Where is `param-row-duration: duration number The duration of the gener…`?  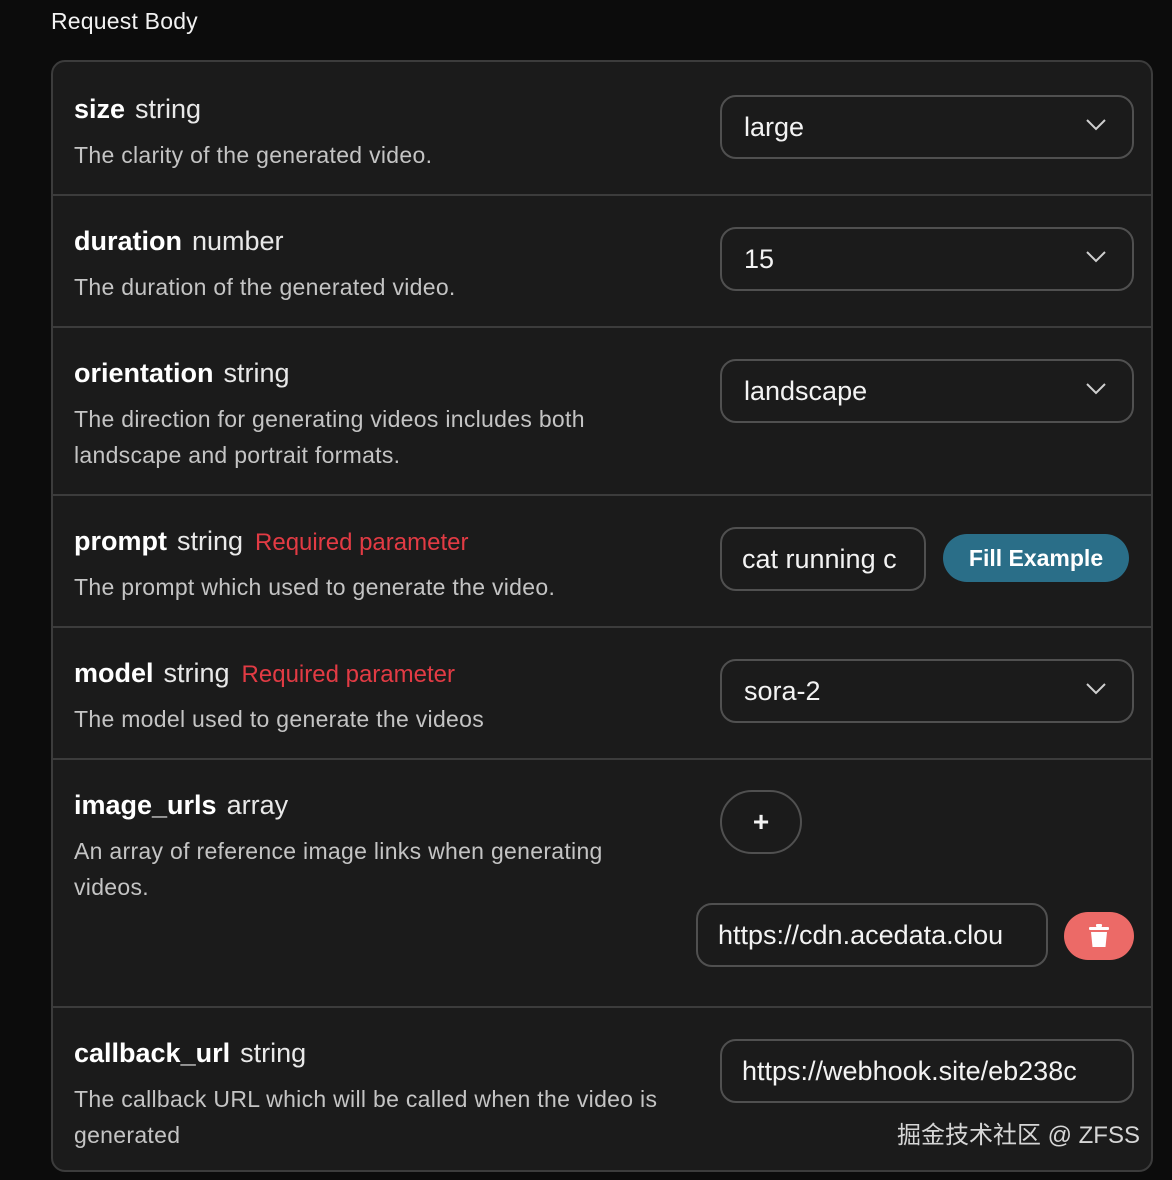 param-row-duration: duration number The duration of the gener… is located at coordinates (602, 261).